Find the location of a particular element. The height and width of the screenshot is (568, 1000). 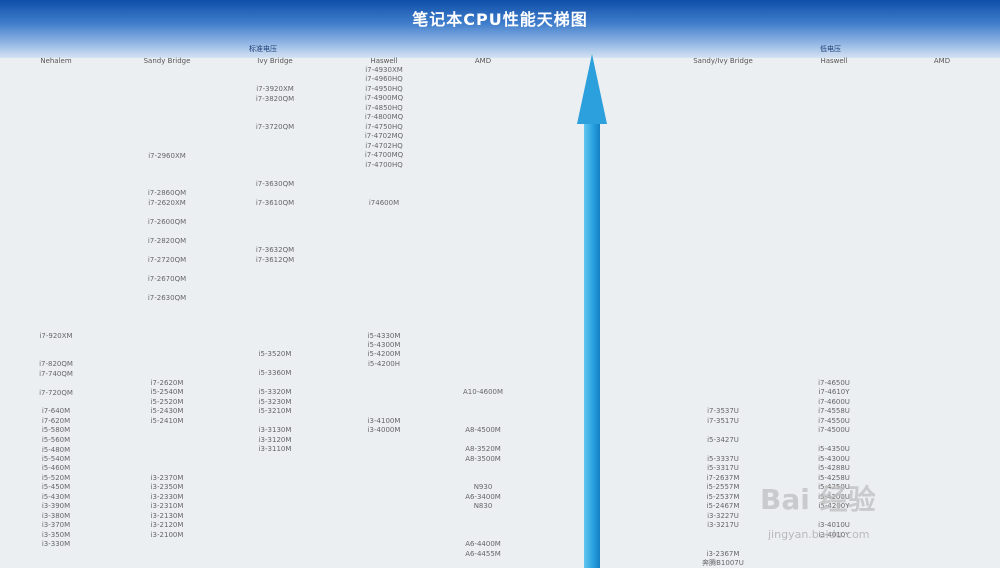

cpu-item: i7-3610QM is located at coordinates (275, 203).